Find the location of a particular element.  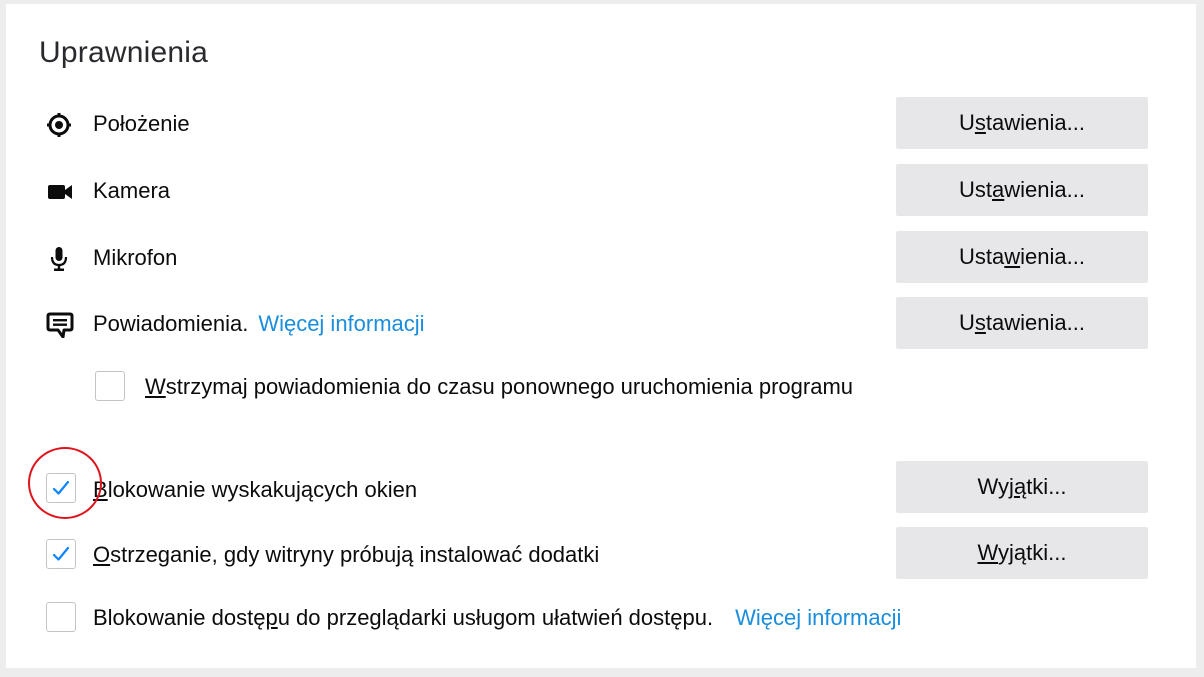

microphone-label: Mikrofon is located at coordinates (135, 257).